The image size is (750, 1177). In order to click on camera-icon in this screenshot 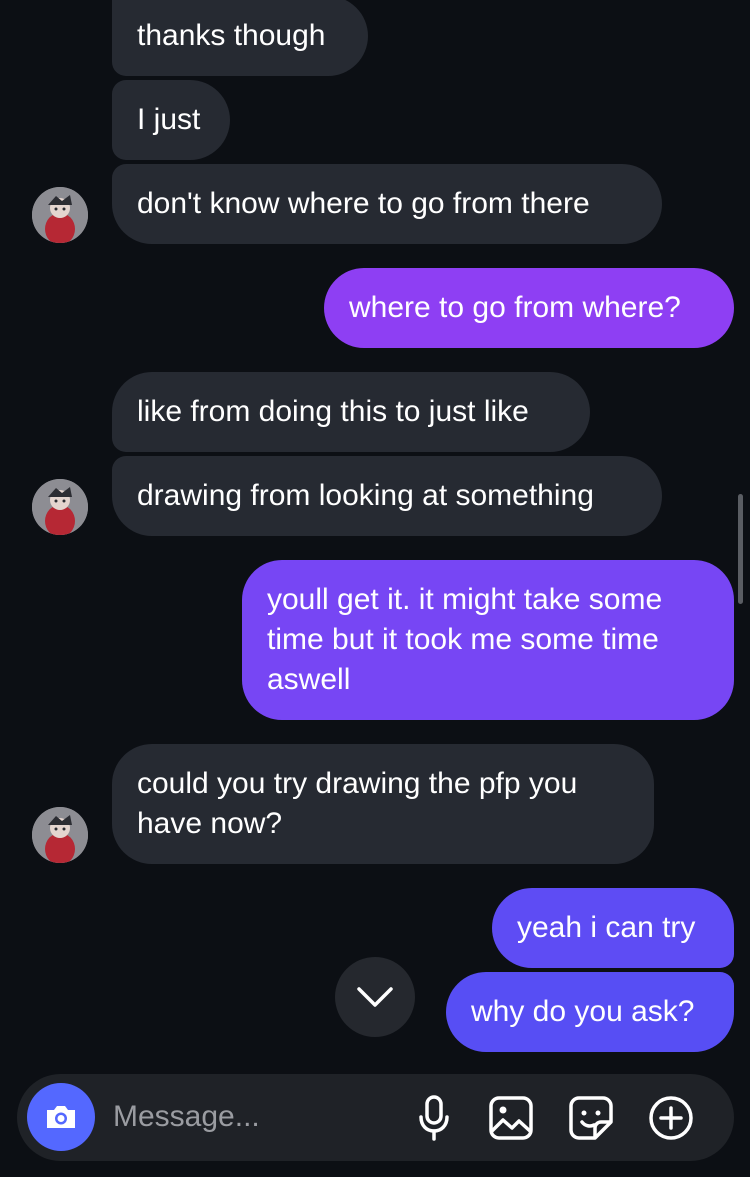, I will do `click(61, 1117)`.